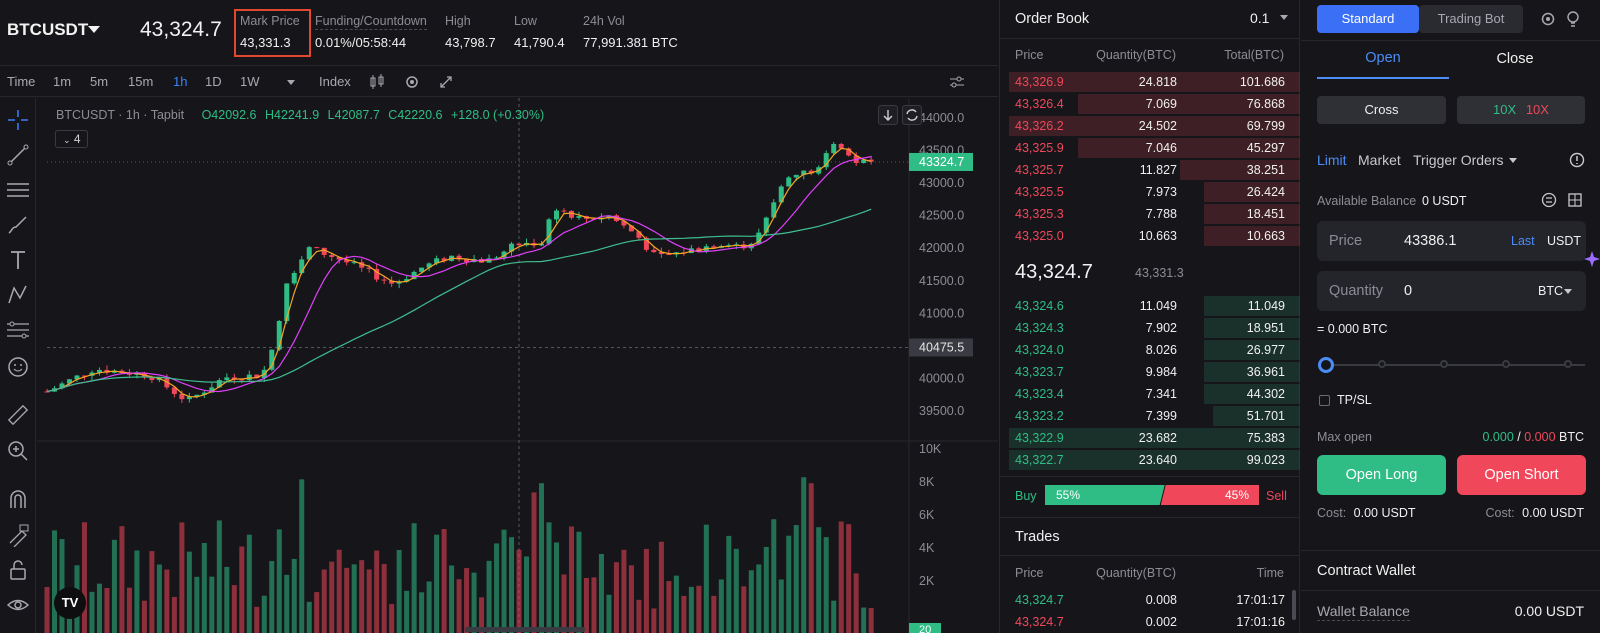  I want to click on bid-row: 43,323.2 7.399 51.701, so click(1150, 416).